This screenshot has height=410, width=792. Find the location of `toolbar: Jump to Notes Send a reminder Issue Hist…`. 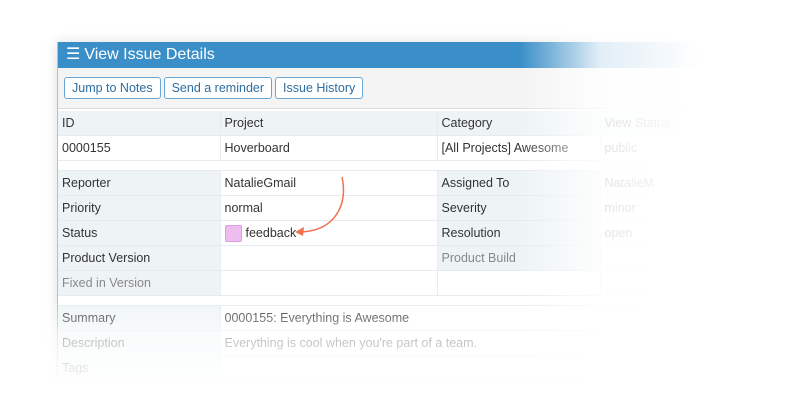

toolbar: Jump to Notes Send a reminder Issue Hist… is located at coordinates (425, 88).